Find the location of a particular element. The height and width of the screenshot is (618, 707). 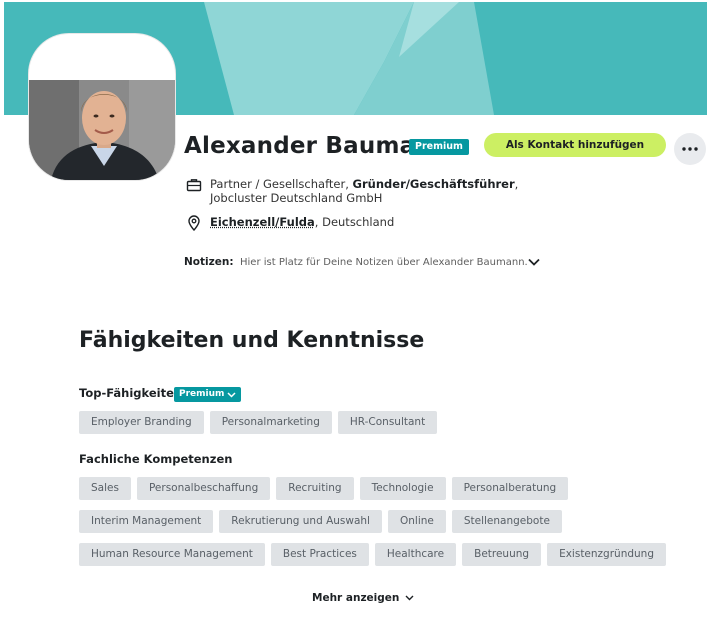

skill-tag: Personalbeschaffung is located at coordinates (203, 488).